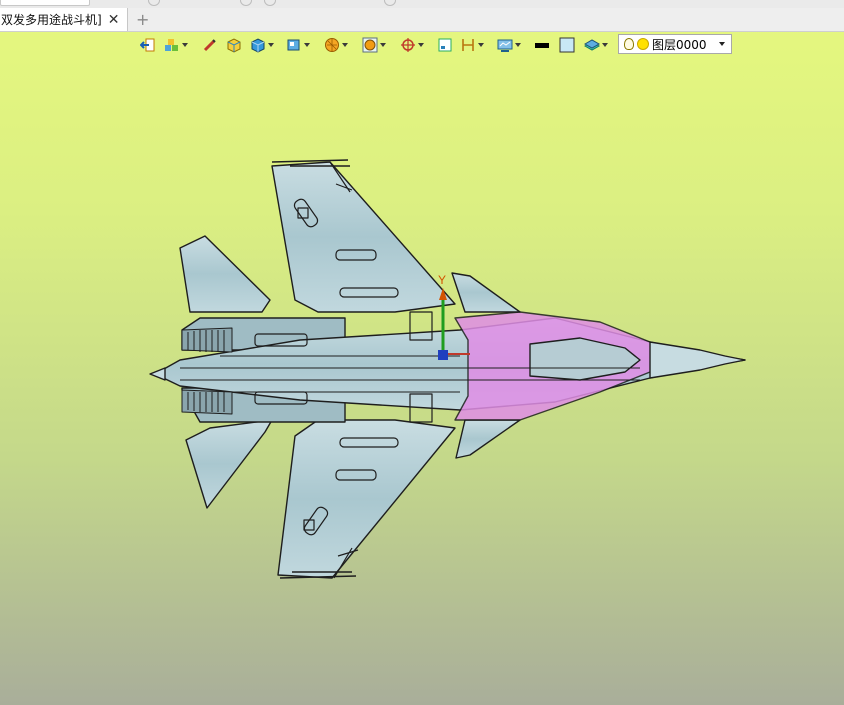 This screenshot has width=844, height=705. I want to click on new-tab-button: +, so click(142, 19).